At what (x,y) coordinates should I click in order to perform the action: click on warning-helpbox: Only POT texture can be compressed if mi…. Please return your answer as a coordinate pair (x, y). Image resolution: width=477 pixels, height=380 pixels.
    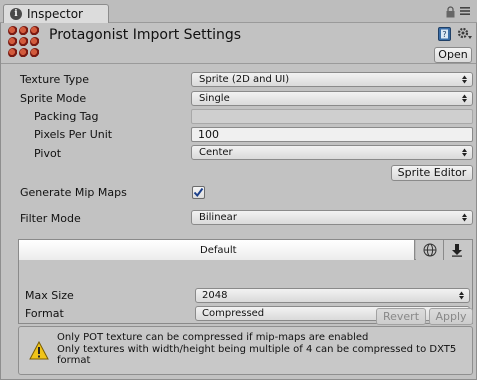
    Looking at the image, I should click on (245, 350).